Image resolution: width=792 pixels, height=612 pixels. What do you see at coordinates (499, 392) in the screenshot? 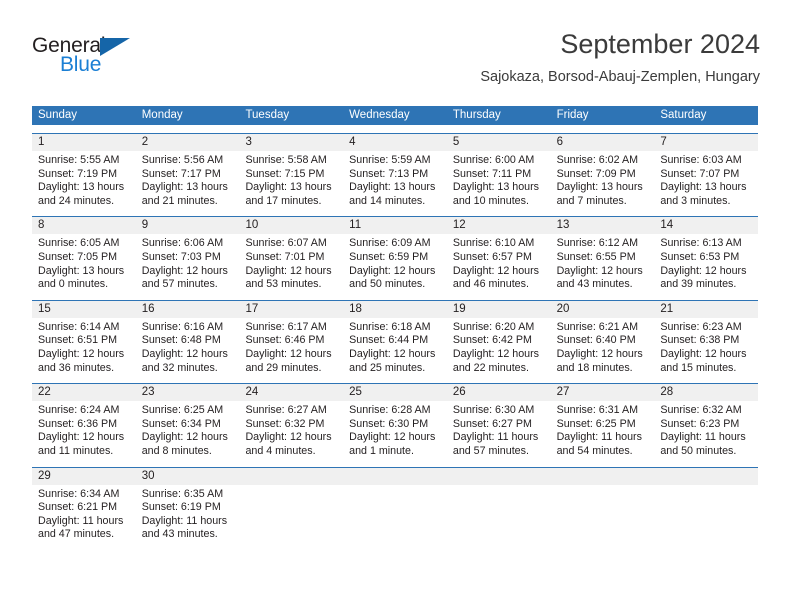
I see `day-number: 26` at bounding box center [499, 392].